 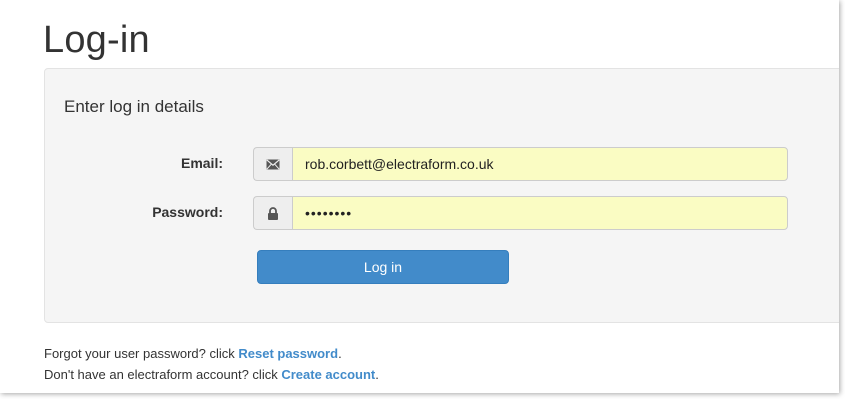 I want to click on password-input-group, so click(x=520, y=213).